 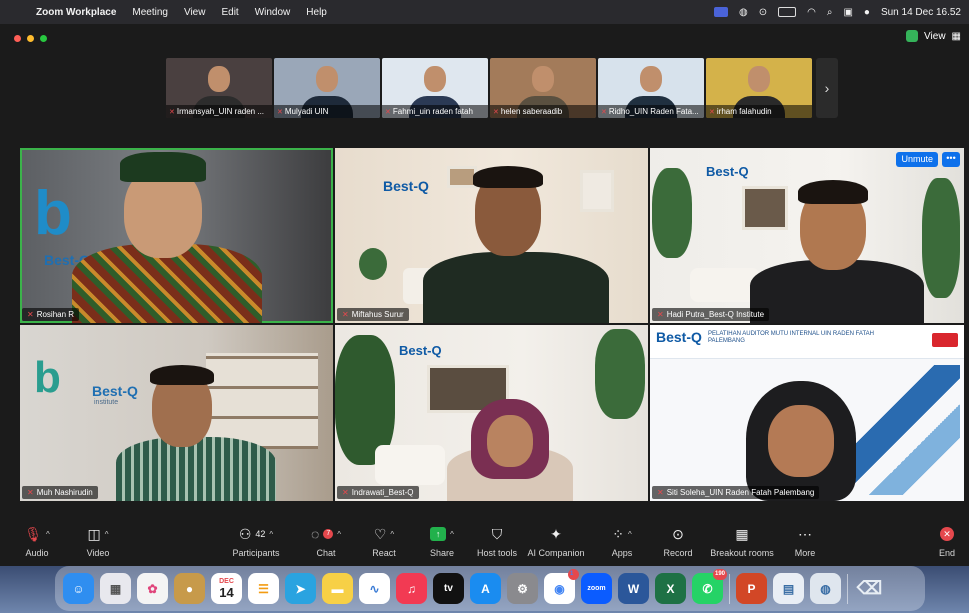 I want to click on trash-icon: ⌫, so click(x=869, y=588).